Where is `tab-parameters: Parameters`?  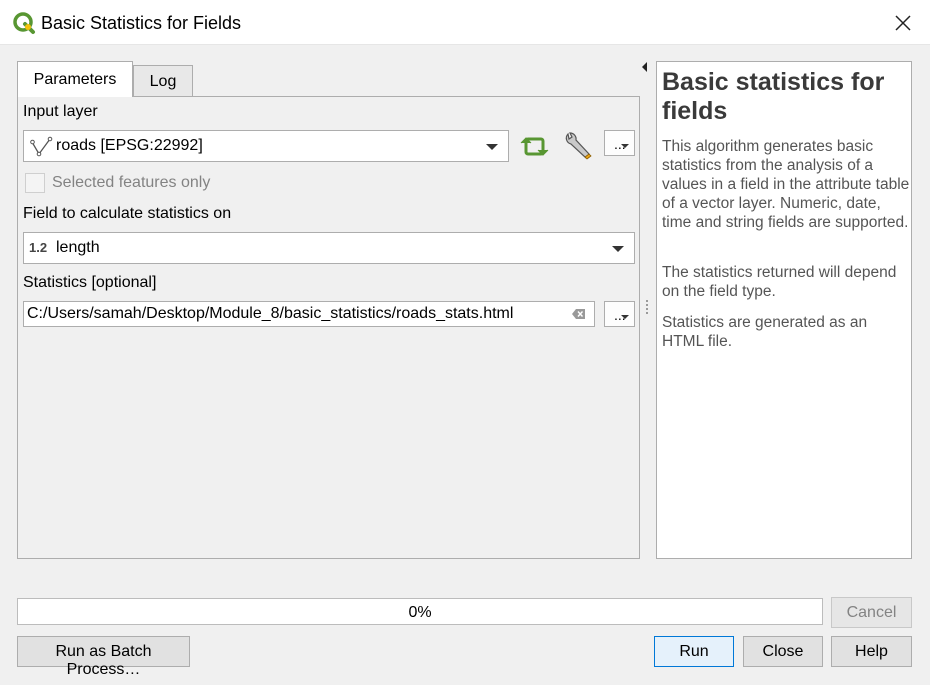
tab-parameters: Parameters is located at coordinates (75, 79).